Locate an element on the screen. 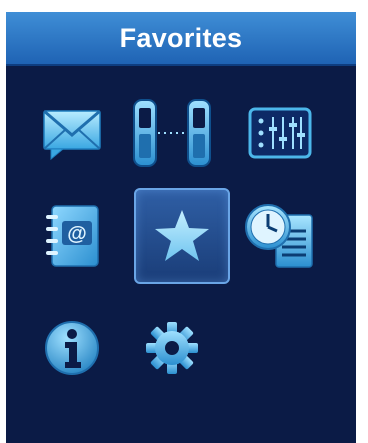 The image size is (368, 443). settings-equalizer-tile is located at coordinates (280, 133).